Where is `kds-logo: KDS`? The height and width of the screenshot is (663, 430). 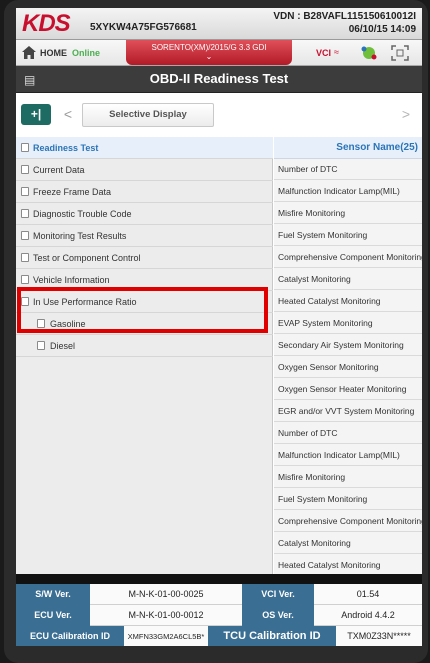
kds-logo: KDS is located at coordinates (46, 23).